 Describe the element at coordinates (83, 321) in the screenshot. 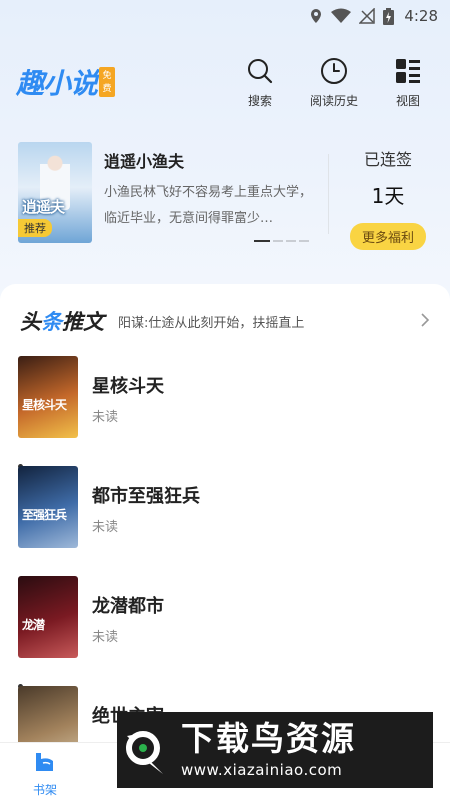

I see `headline-title-part: 推文` at that location.